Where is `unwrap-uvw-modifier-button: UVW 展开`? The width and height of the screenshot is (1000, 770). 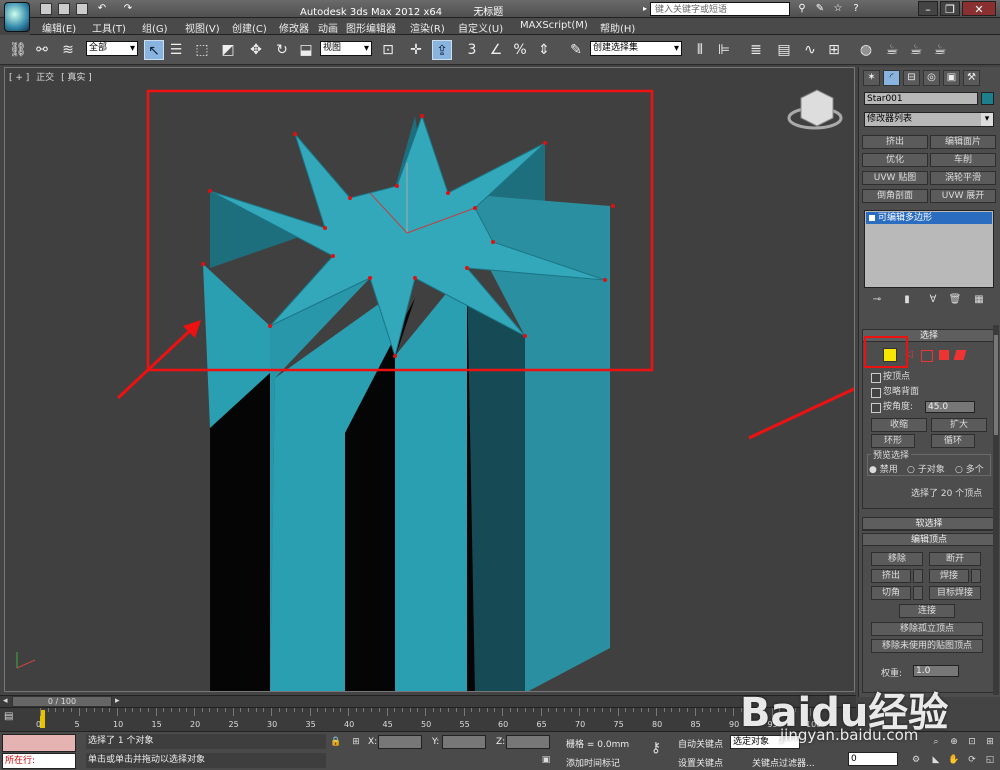 unwrap-uvw-modifier-button: UVW 展开 is located at coordinates (963, 196).